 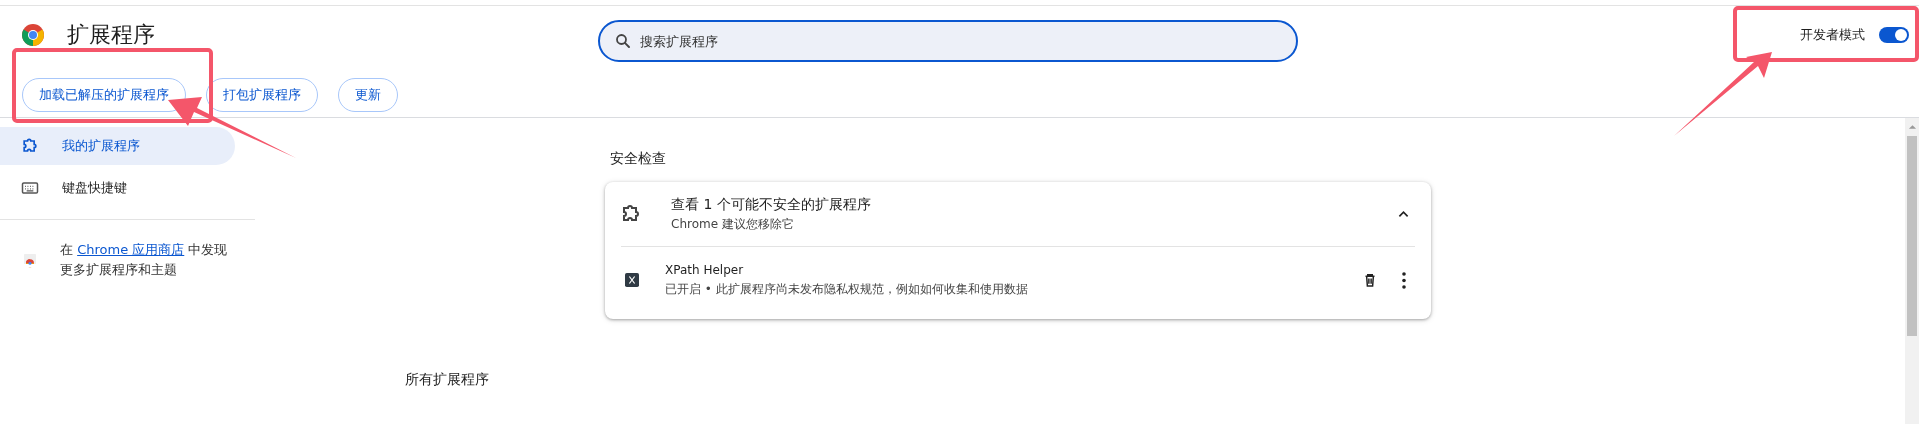 I want to click on scrollbar, so click(x=1912, y=271).